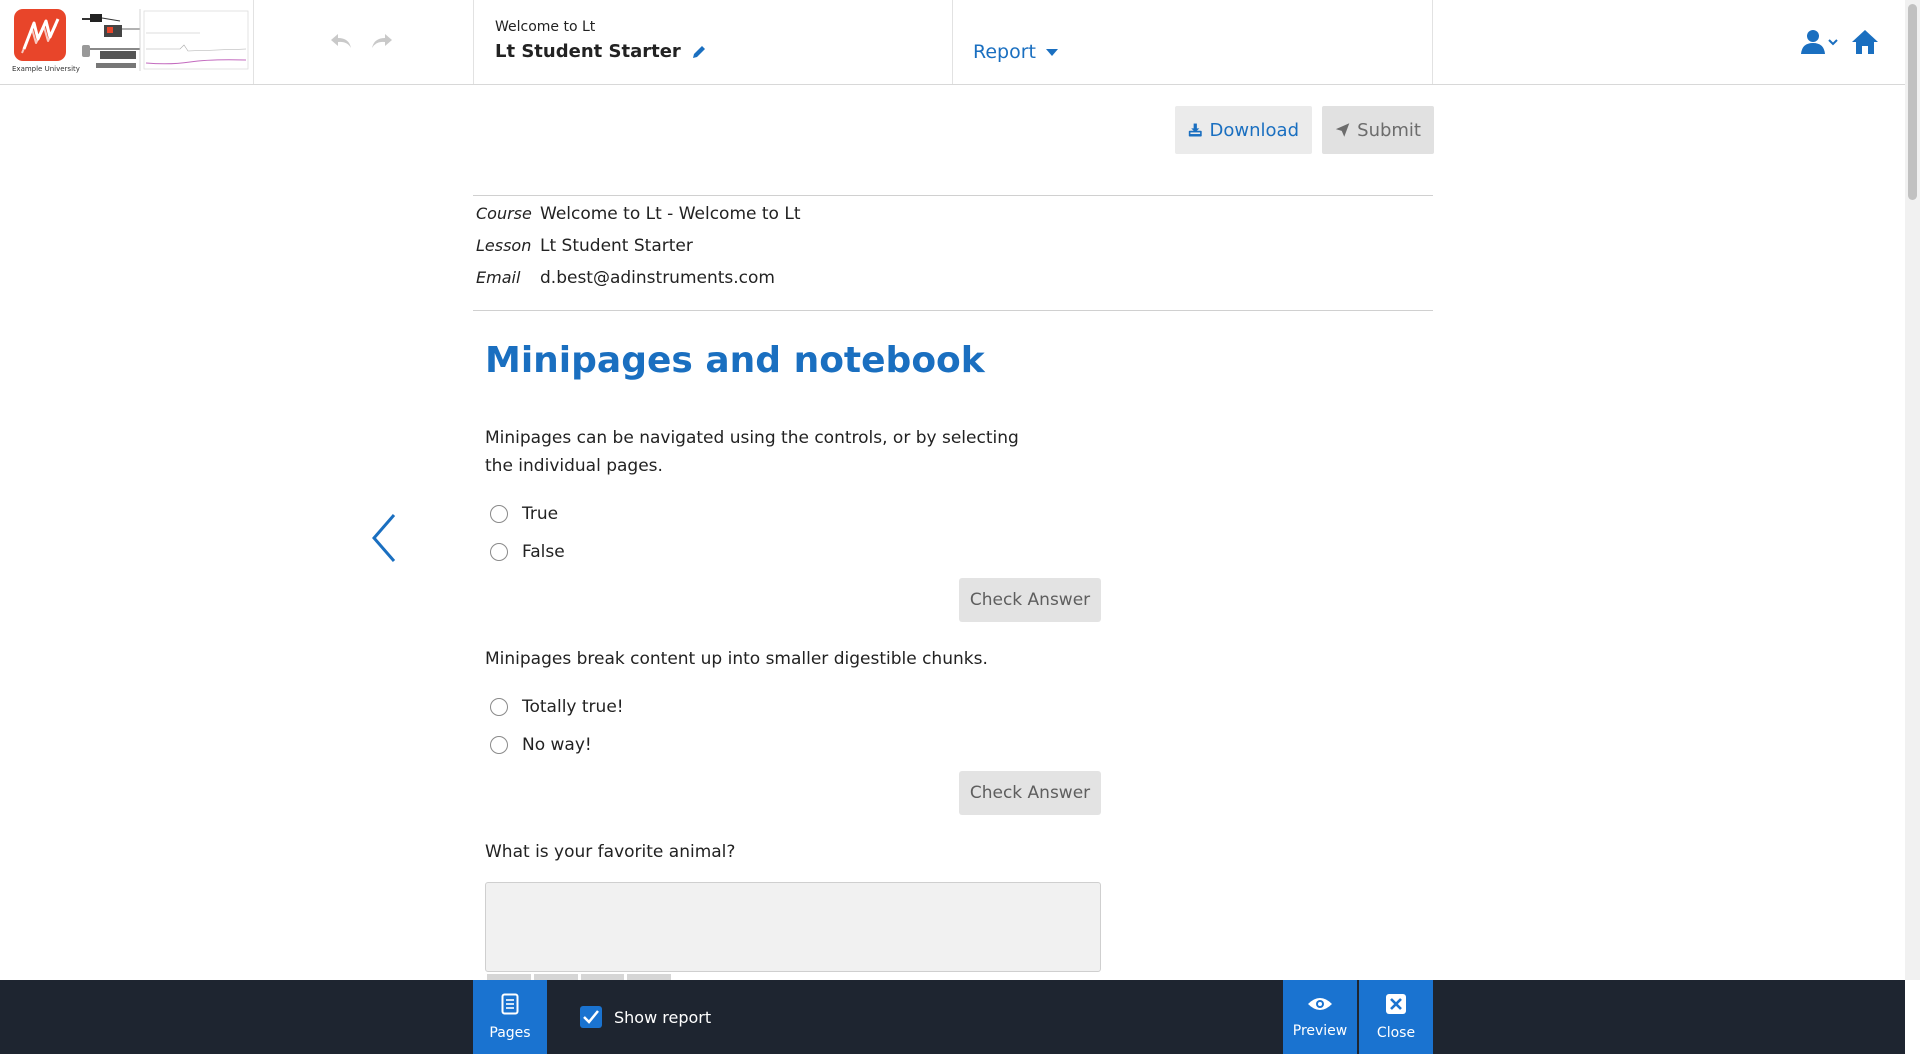 Image resolution: width=1920 pixels, height=1054 pixels. What do you see at coordinates (498, 277) in the screenshot?
I see `meta-key: Email` at bounding box center [498, 277].